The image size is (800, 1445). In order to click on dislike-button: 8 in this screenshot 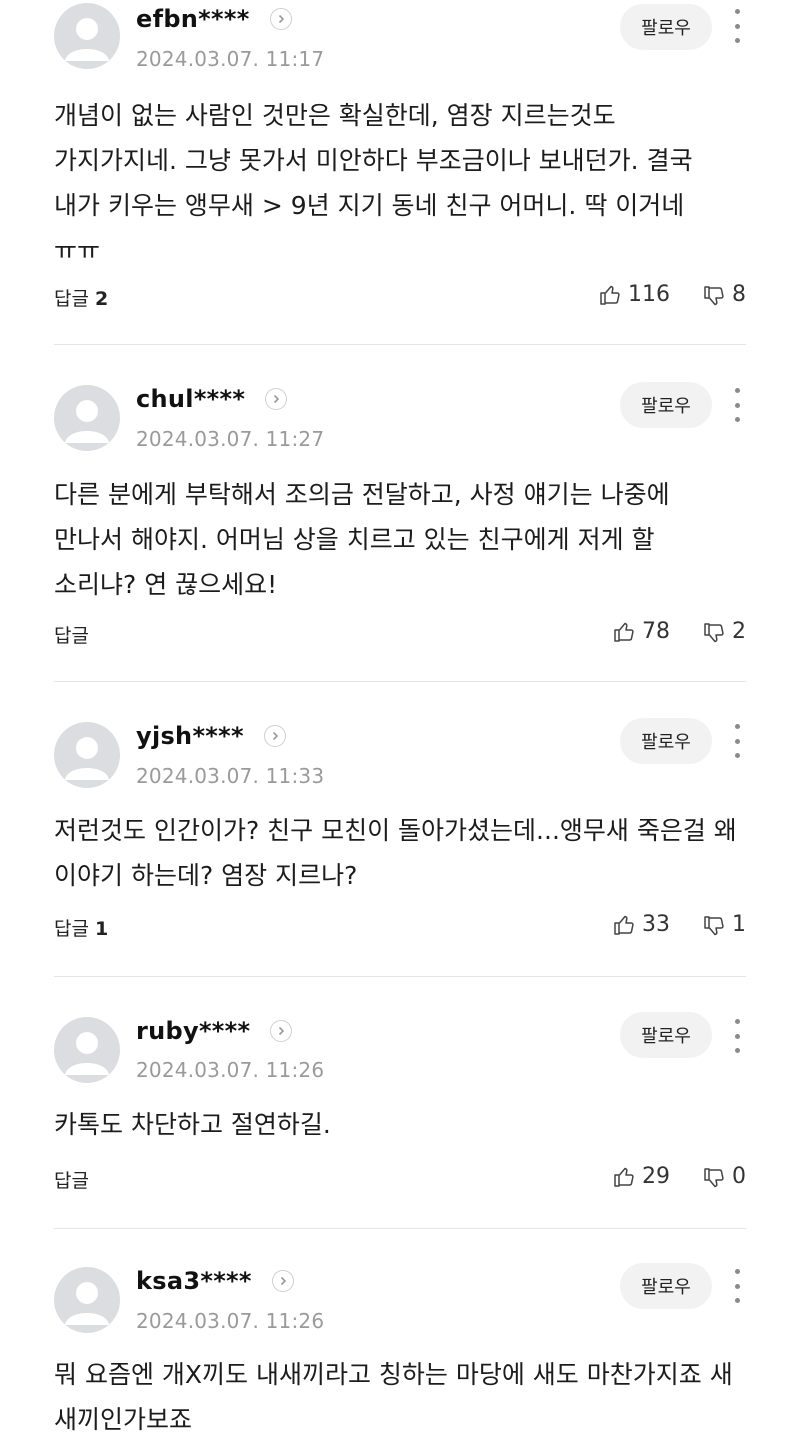, I will do `click(724, 294)`.